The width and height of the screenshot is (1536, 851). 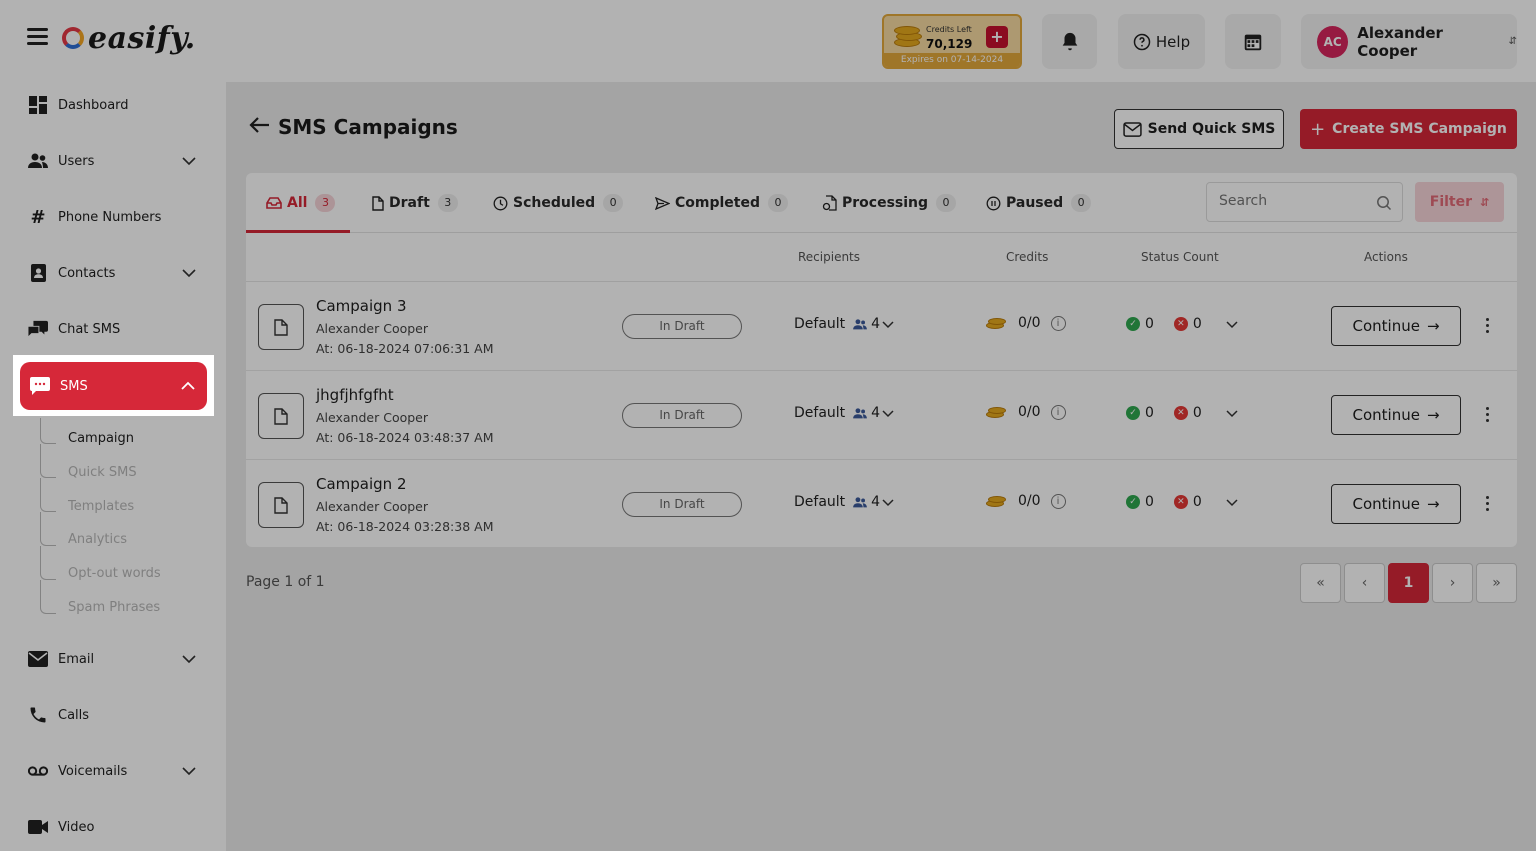 What do you see at coordinates (1384, 203) in the screenshot?
I see `search-icon` at bounding box center [1384, 203].